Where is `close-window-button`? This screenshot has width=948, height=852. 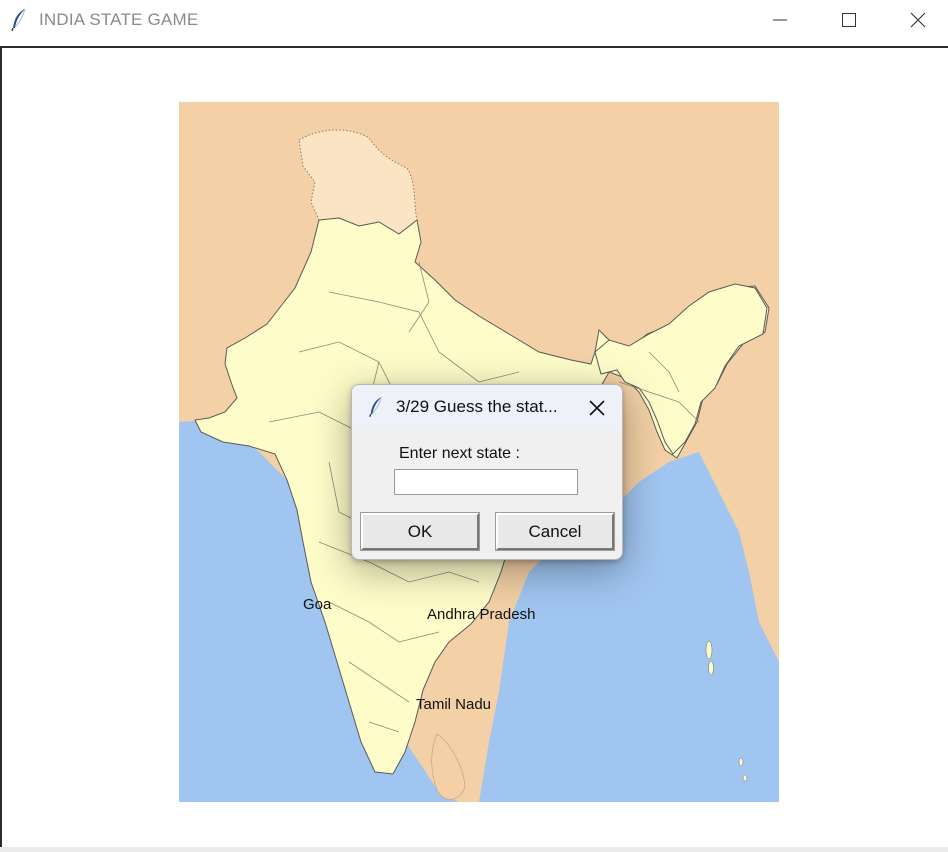 close-window-button is located at coordinates (916, 20).